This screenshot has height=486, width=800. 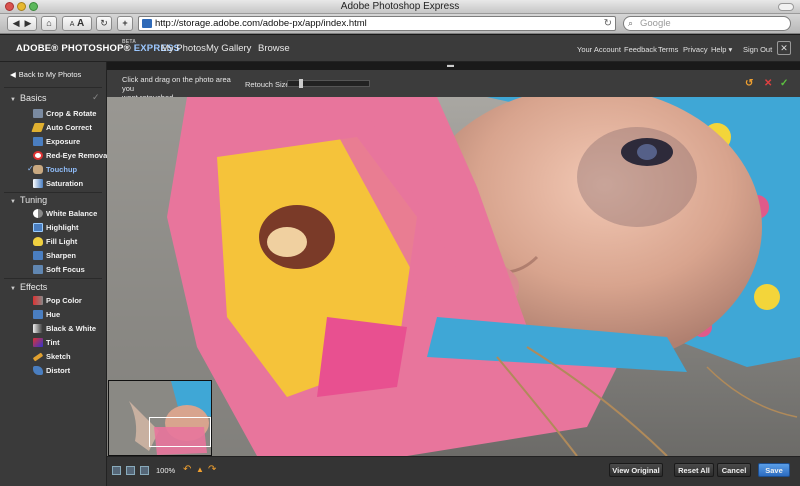 I want to click on tool-label: Pop Color, so click(x=64, y=300).